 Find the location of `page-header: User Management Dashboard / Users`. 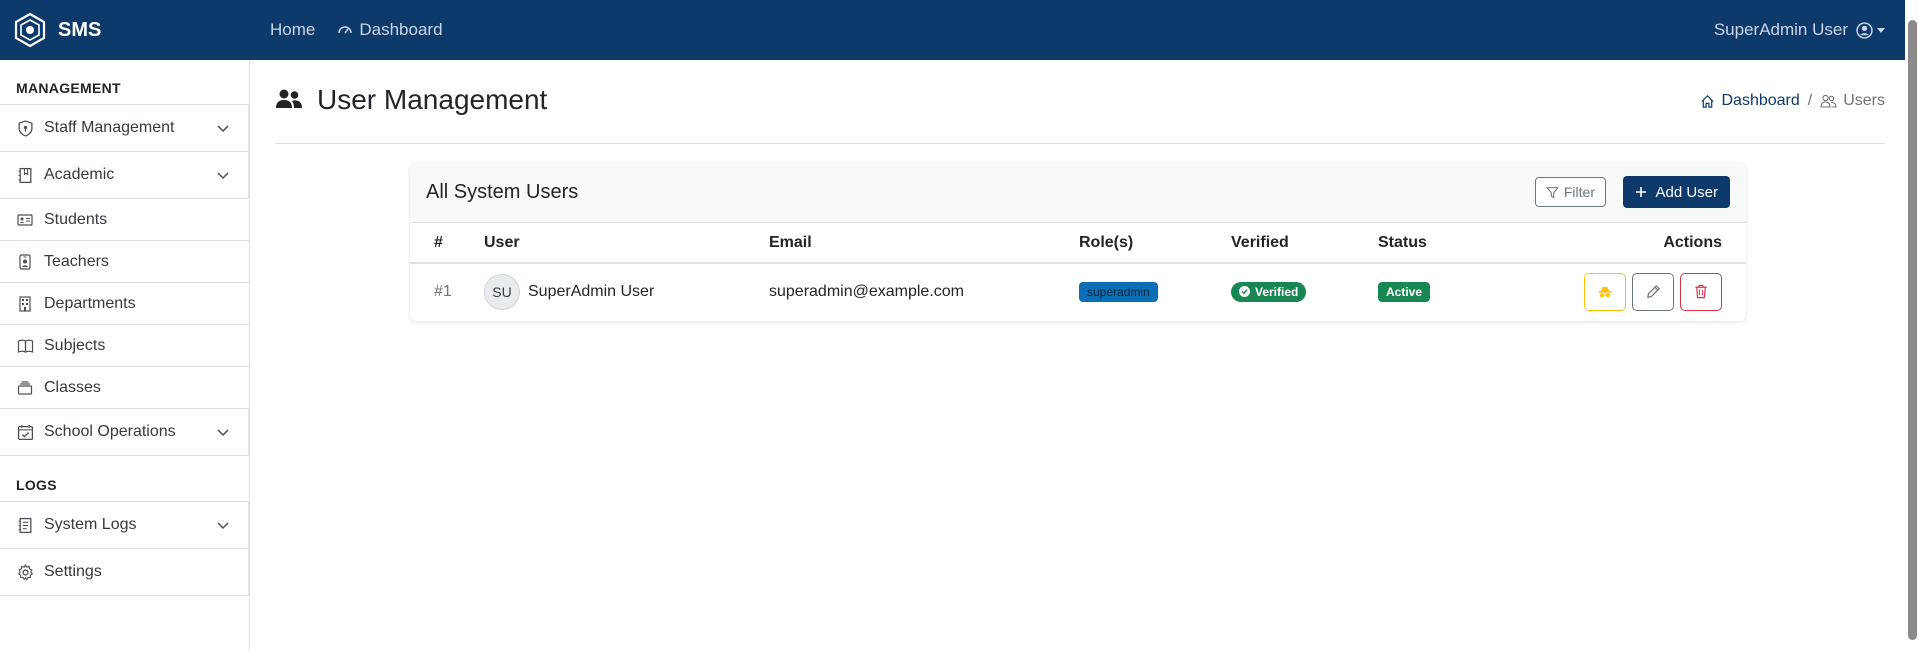

page-header: User Management Dashboard / Users is located at coordinates (1080, 114).